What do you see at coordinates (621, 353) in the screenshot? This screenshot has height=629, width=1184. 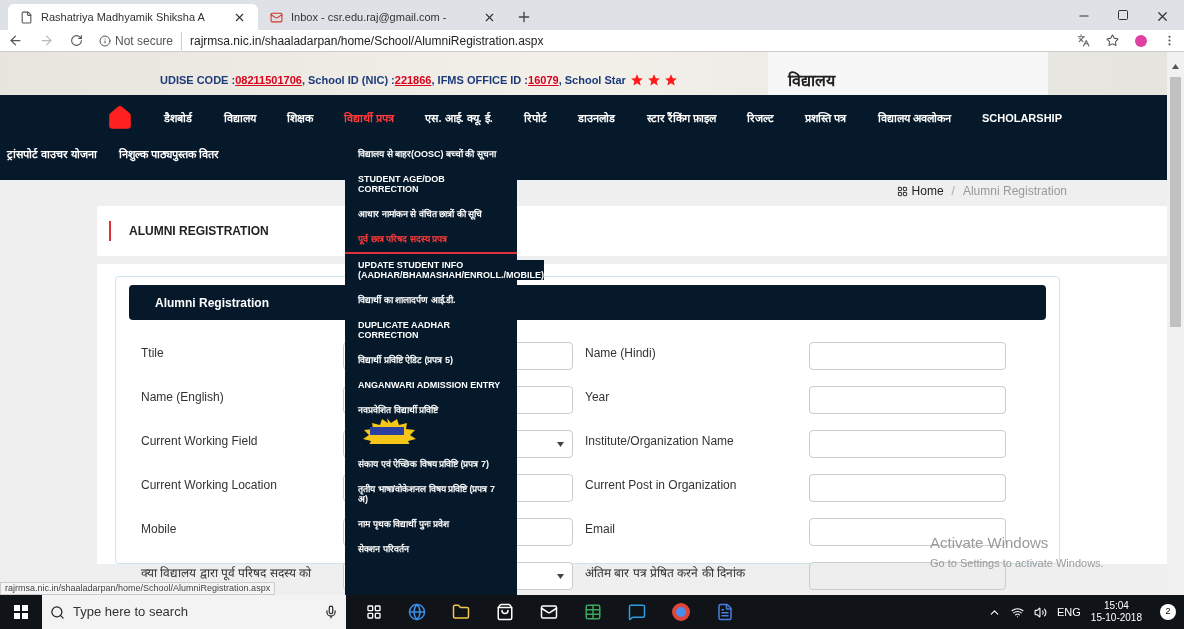 I see `field-label: Name (Hindi)` at bounding box center [621, 353].